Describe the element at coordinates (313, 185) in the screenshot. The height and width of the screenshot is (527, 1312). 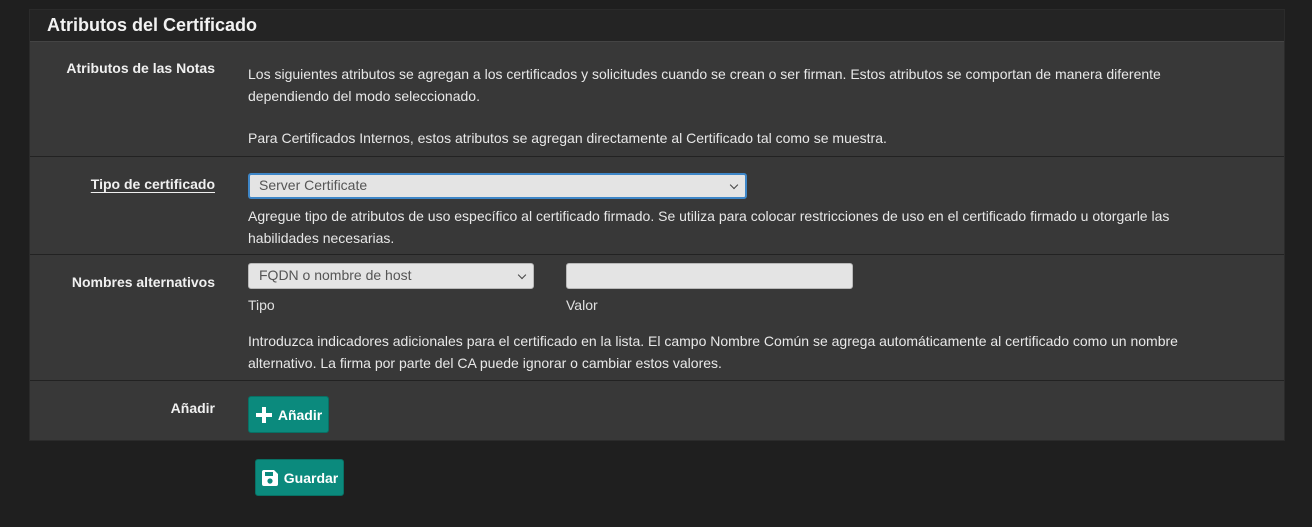
I see `cert-type-selected-value: Server Certificate` at that location.